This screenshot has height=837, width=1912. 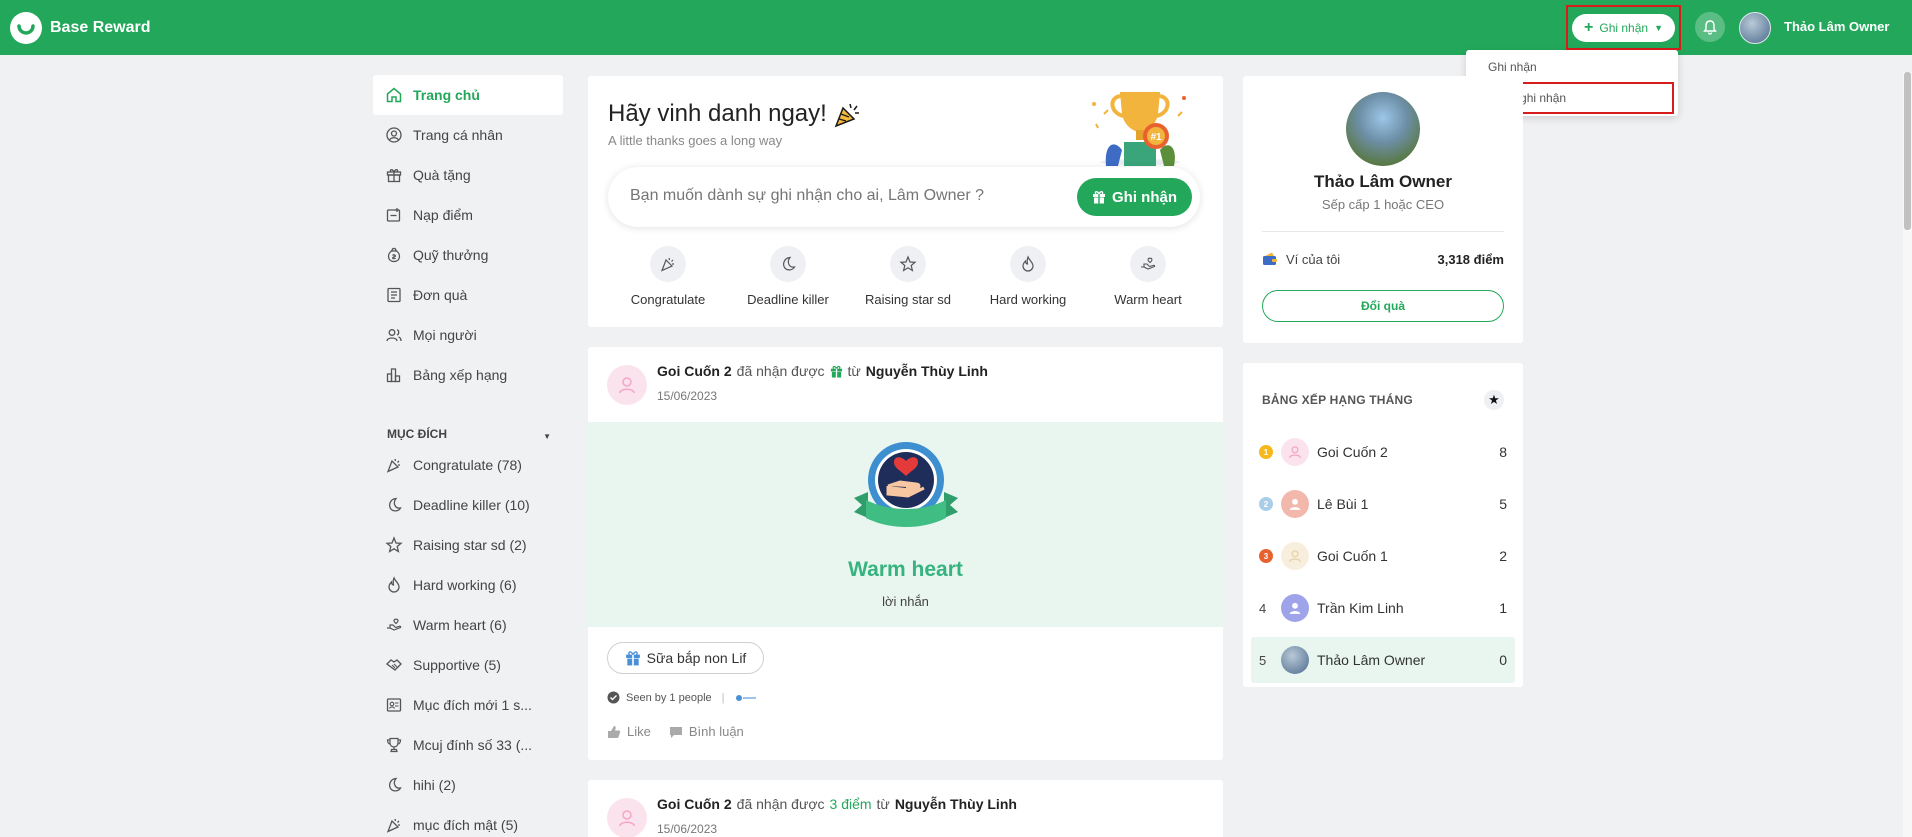 I want to click on ranking-row: 1 Goi Cuốn 2 8, so click(x=1383, y=452).